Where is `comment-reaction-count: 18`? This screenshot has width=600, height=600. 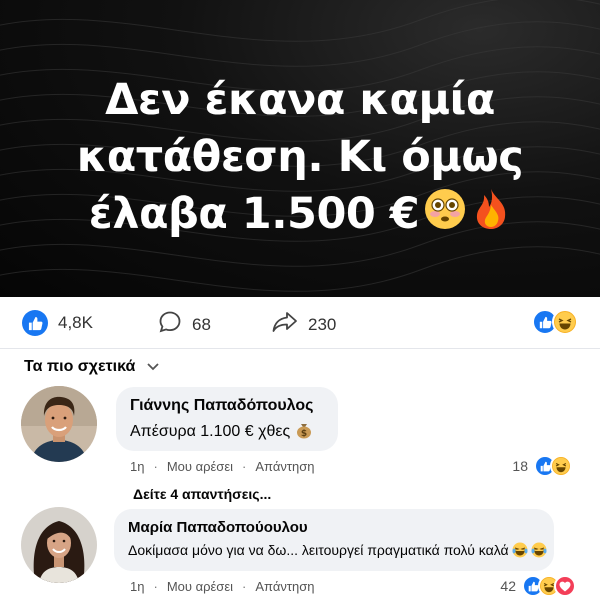 comment-reaction-count: 18 is located at coordinates (520, 466).